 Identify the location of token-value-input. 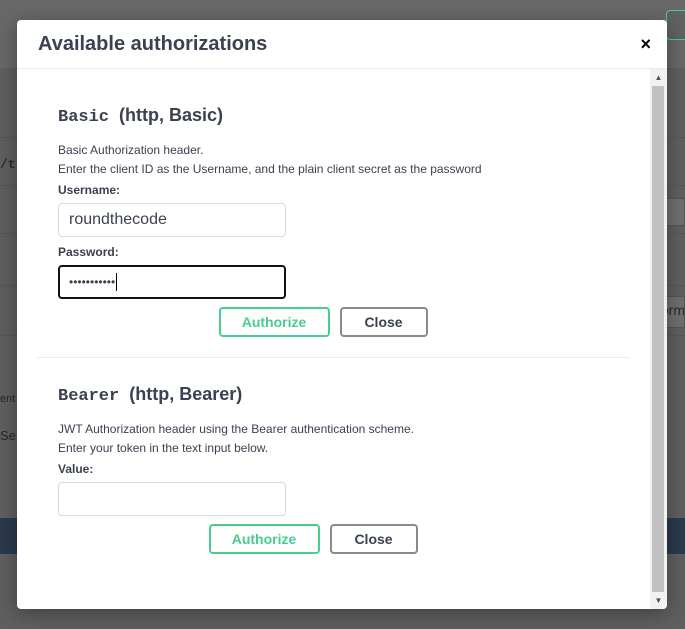
(172, 499).